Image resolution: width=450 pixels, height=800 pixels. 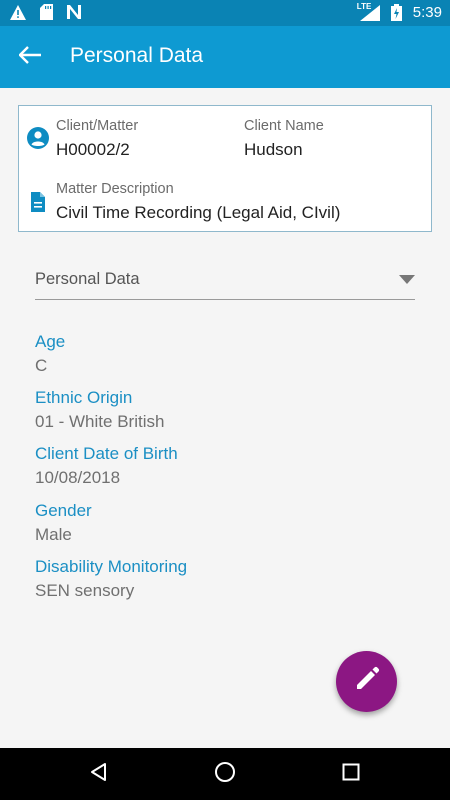 What do you see at coordinates (225, 57) in the screenshot?
I see `app-bar: Personal Data` at bounding box center [225, 57].